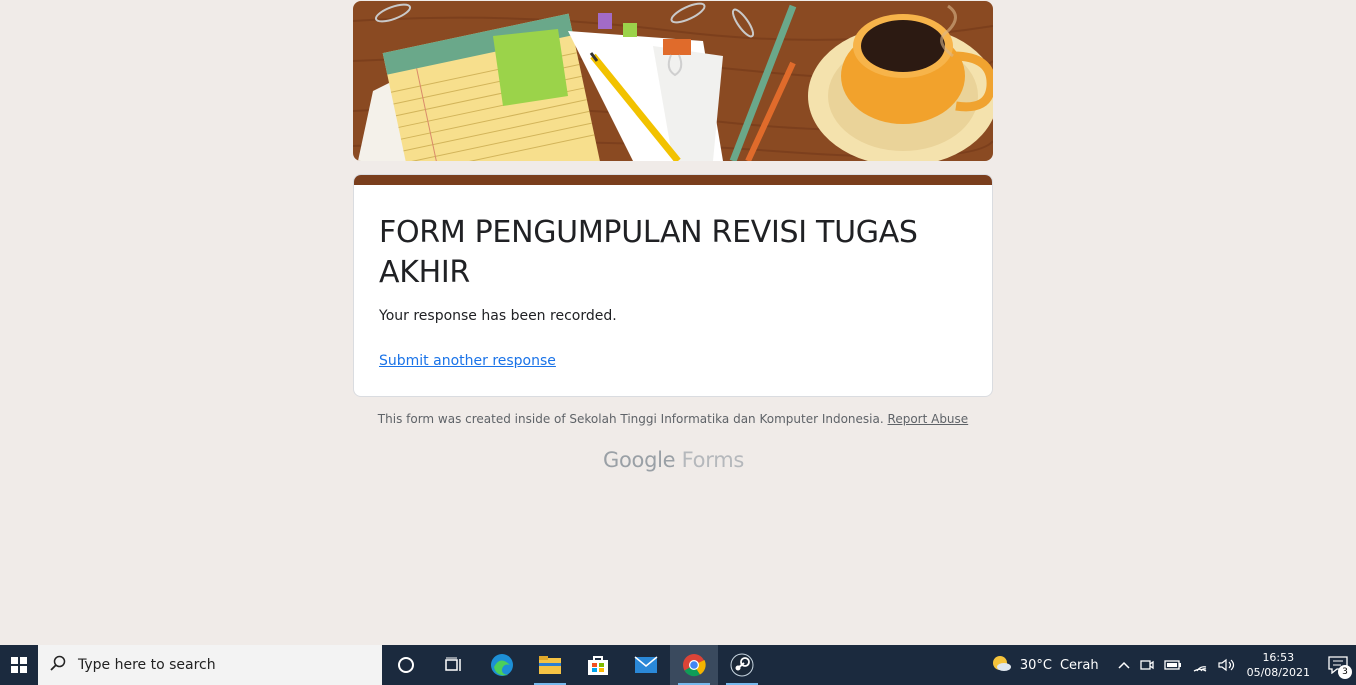 Image resolution: width=1356 pixels, height=685 pixels. What do you see at coordinates (639, 460) in the screenshot?
I see `logo-google-text: Google` at bounding box center [639, 460].